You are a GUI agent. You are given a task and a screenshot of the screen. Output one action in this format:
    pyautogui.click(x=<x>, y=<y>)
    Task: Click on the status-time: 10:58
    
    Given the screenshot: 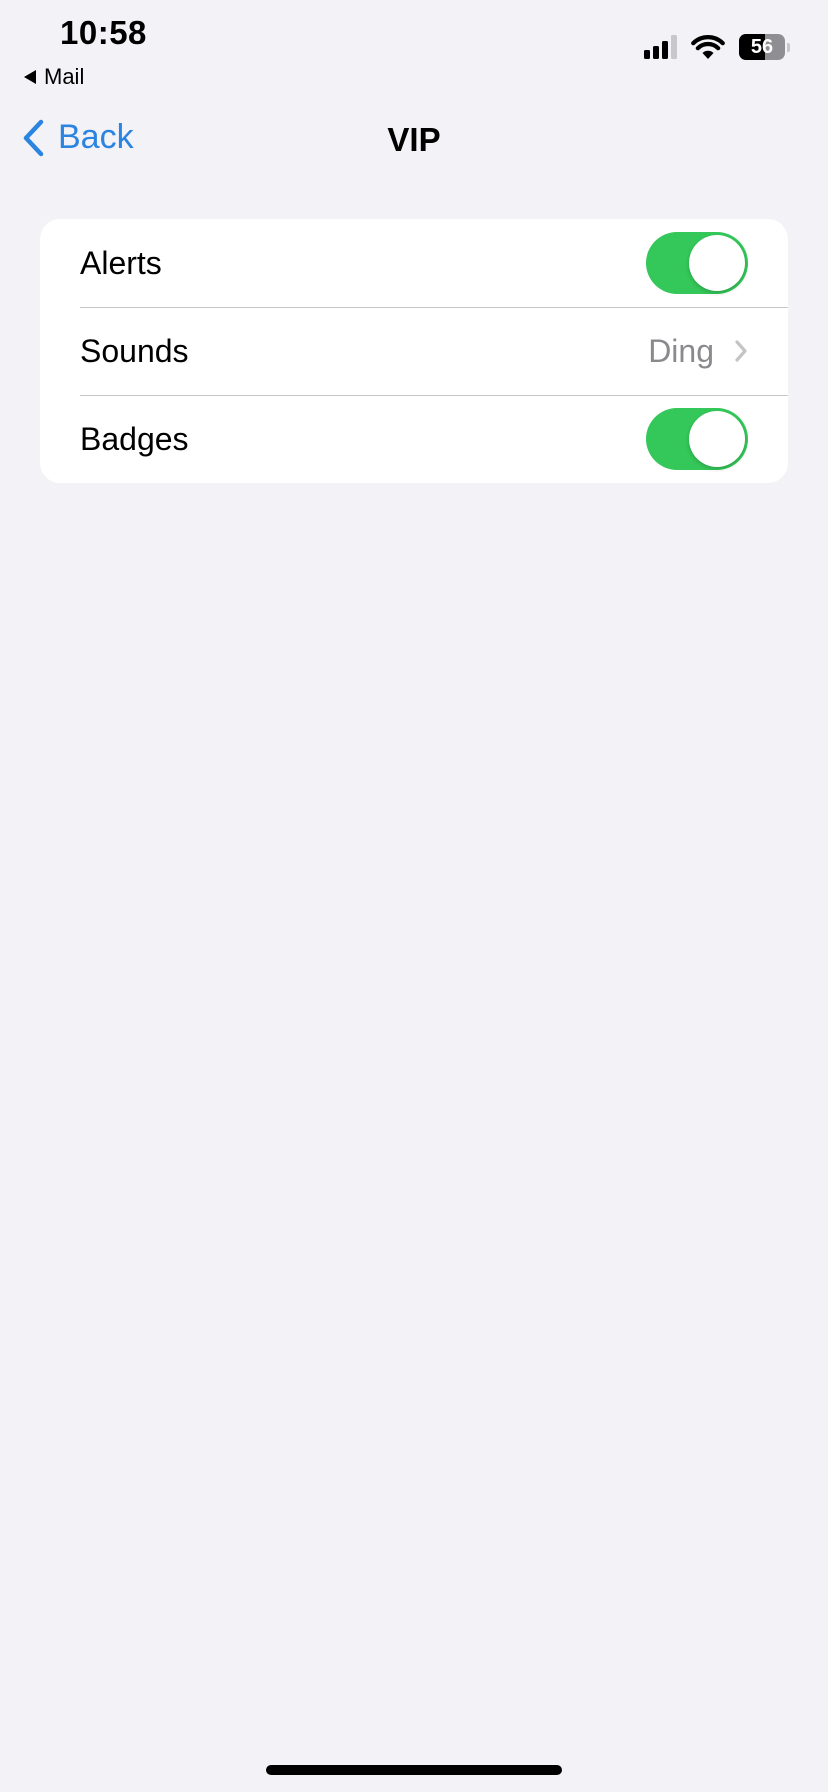 What is the action you would take?
    pyautogui.click(x=103, y=32)
    